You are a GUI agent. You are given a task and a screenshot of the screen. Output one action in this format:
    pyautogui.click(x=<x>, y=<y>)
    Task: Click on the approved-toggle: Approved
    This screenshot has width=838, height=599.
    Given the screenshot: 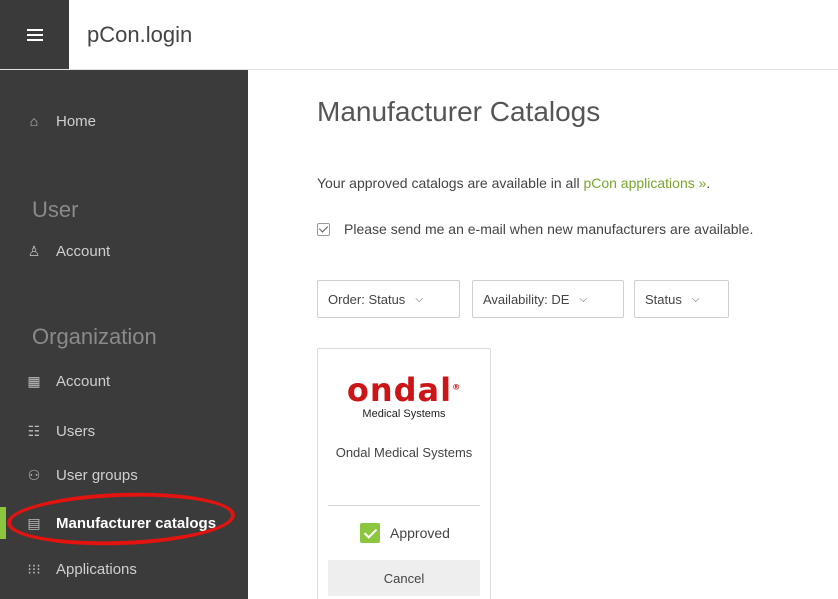 What is the action you would take?
    pyautogui.click(x=405, y=533)
    